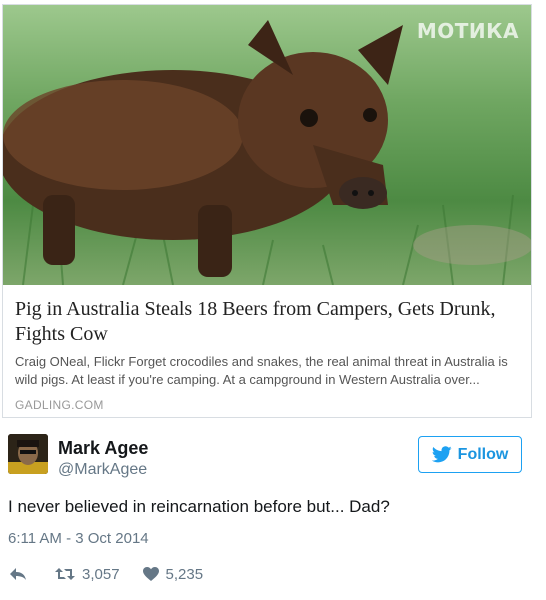  I want to click on twitter-bird-icon, so click(441, 454).